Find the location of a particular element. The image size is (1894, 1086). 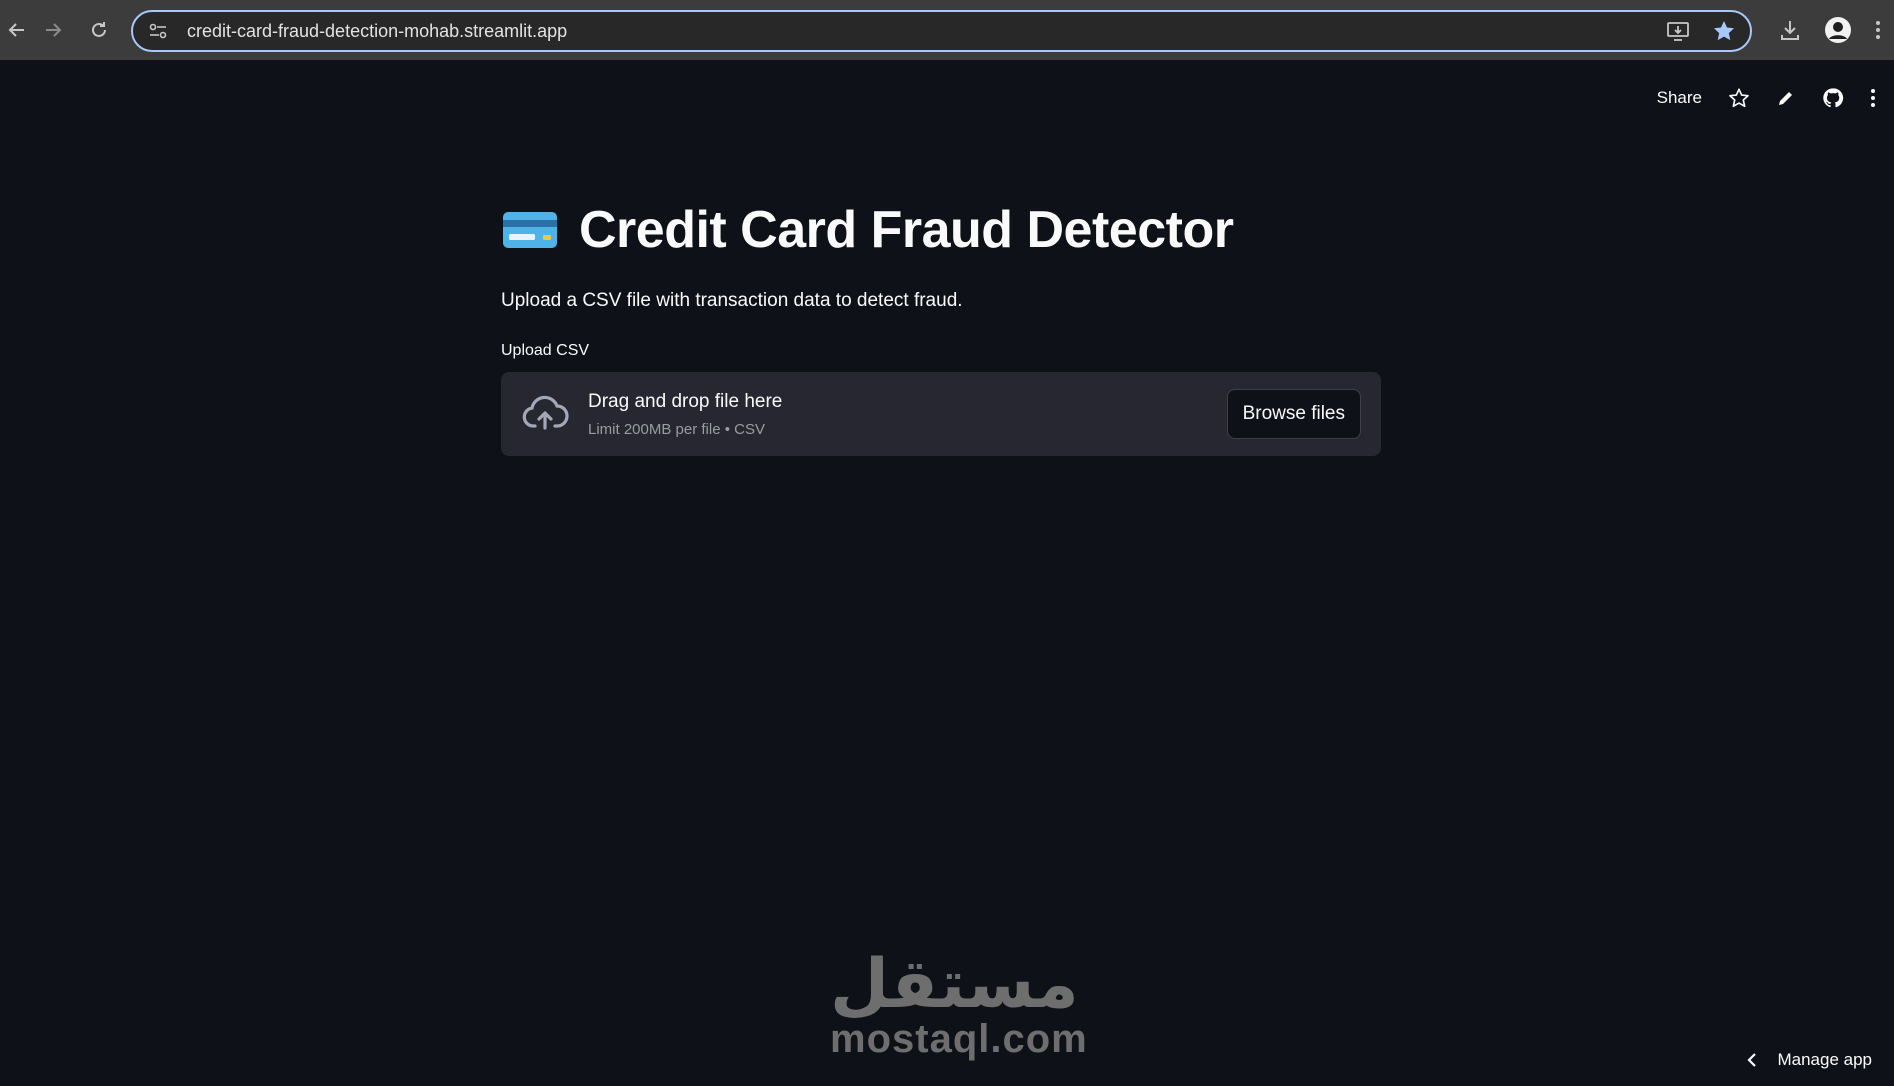

credit-card-icon is located at coordinates (530, 230).